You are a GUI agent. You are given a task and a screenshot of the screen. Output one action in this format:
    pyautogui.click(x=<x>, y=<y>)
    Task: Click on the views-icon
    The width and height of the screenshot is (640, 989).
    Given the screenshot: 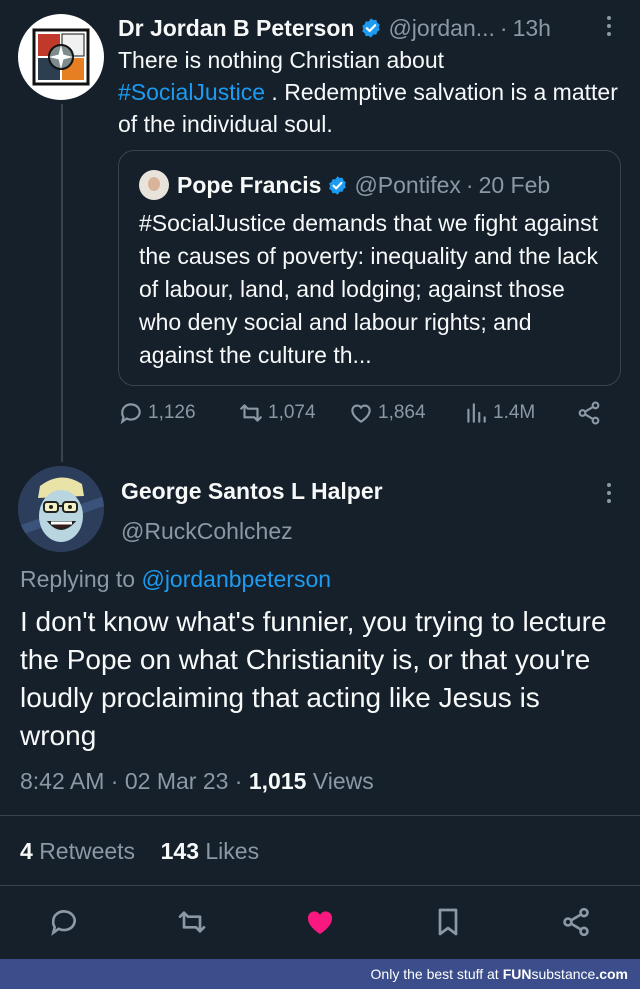 What is the action you would take?
    pyautogui.click(x=476, y=413)
    